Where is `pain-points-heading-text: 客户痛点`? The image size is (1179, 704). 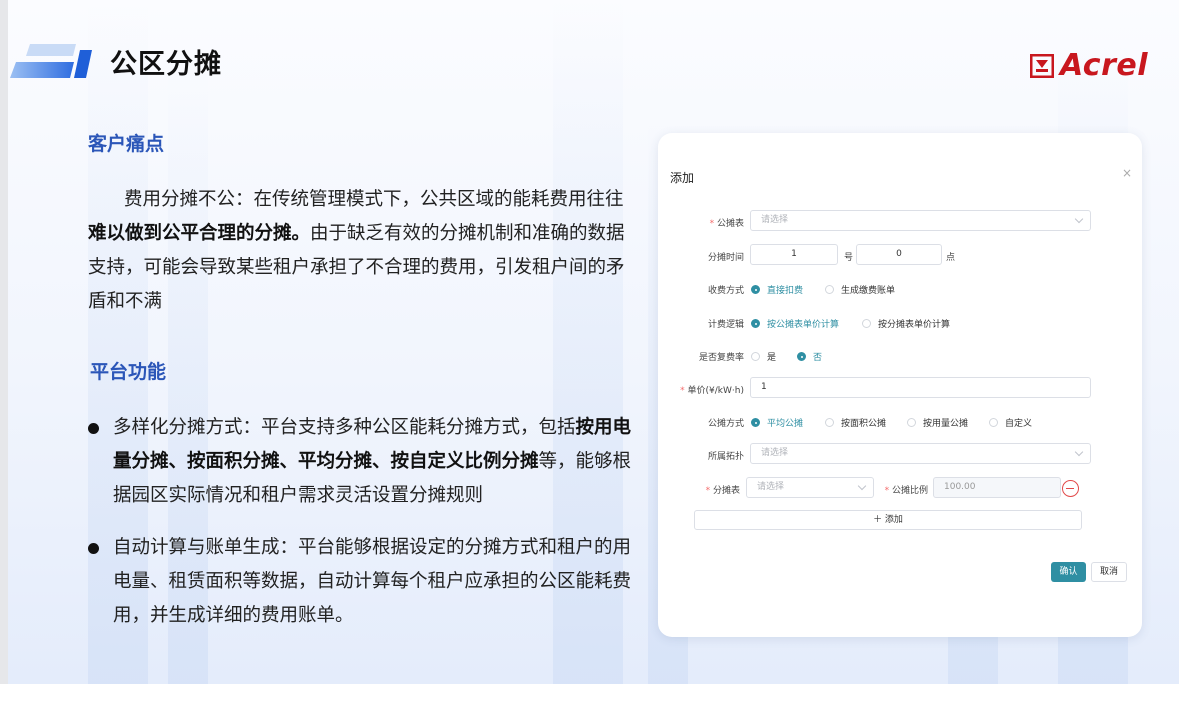
pain-points-heading-text: 客户痛点 is located at coordinates (126, 144).